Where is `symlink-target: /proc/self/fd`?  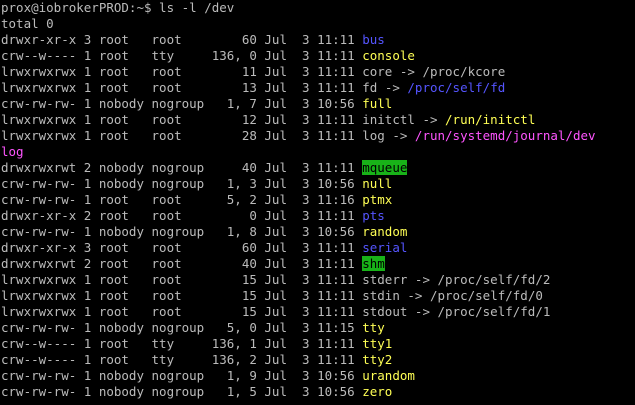
symlink-target: /proc/self/fd is located at coordinates (456, 87).